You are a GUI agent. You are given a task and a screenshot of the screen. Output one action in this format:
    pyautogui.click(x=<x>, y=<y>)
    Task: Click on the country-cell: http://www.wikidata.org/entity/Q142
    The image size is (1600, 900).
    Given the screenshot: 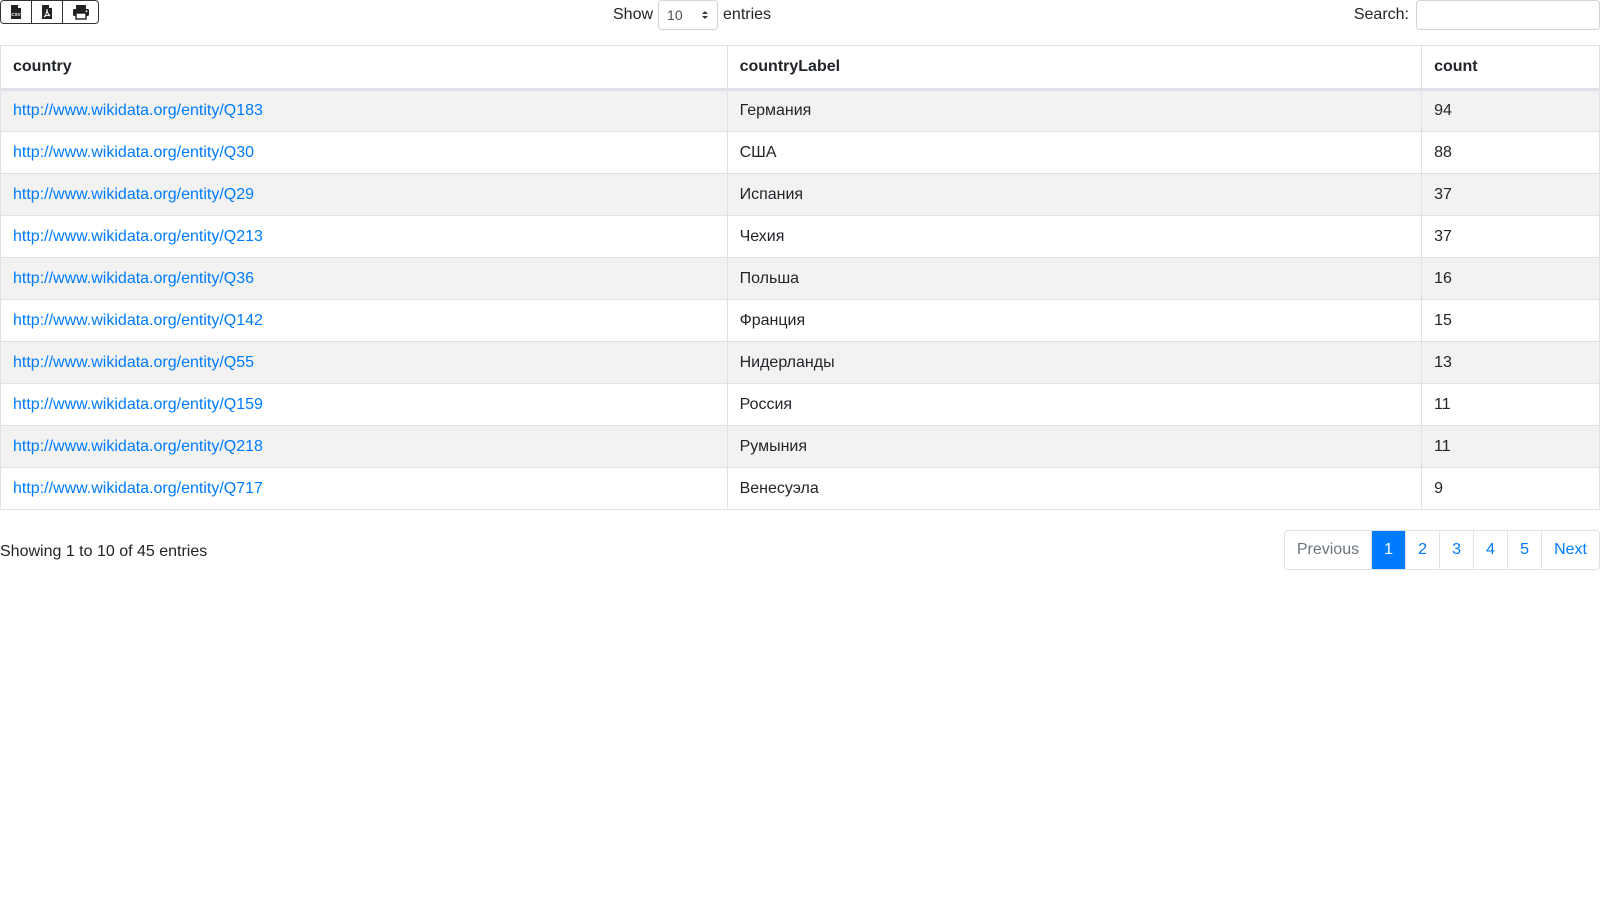 What is the action you would take?
    pyautogui.click(x=364, y=320)
    